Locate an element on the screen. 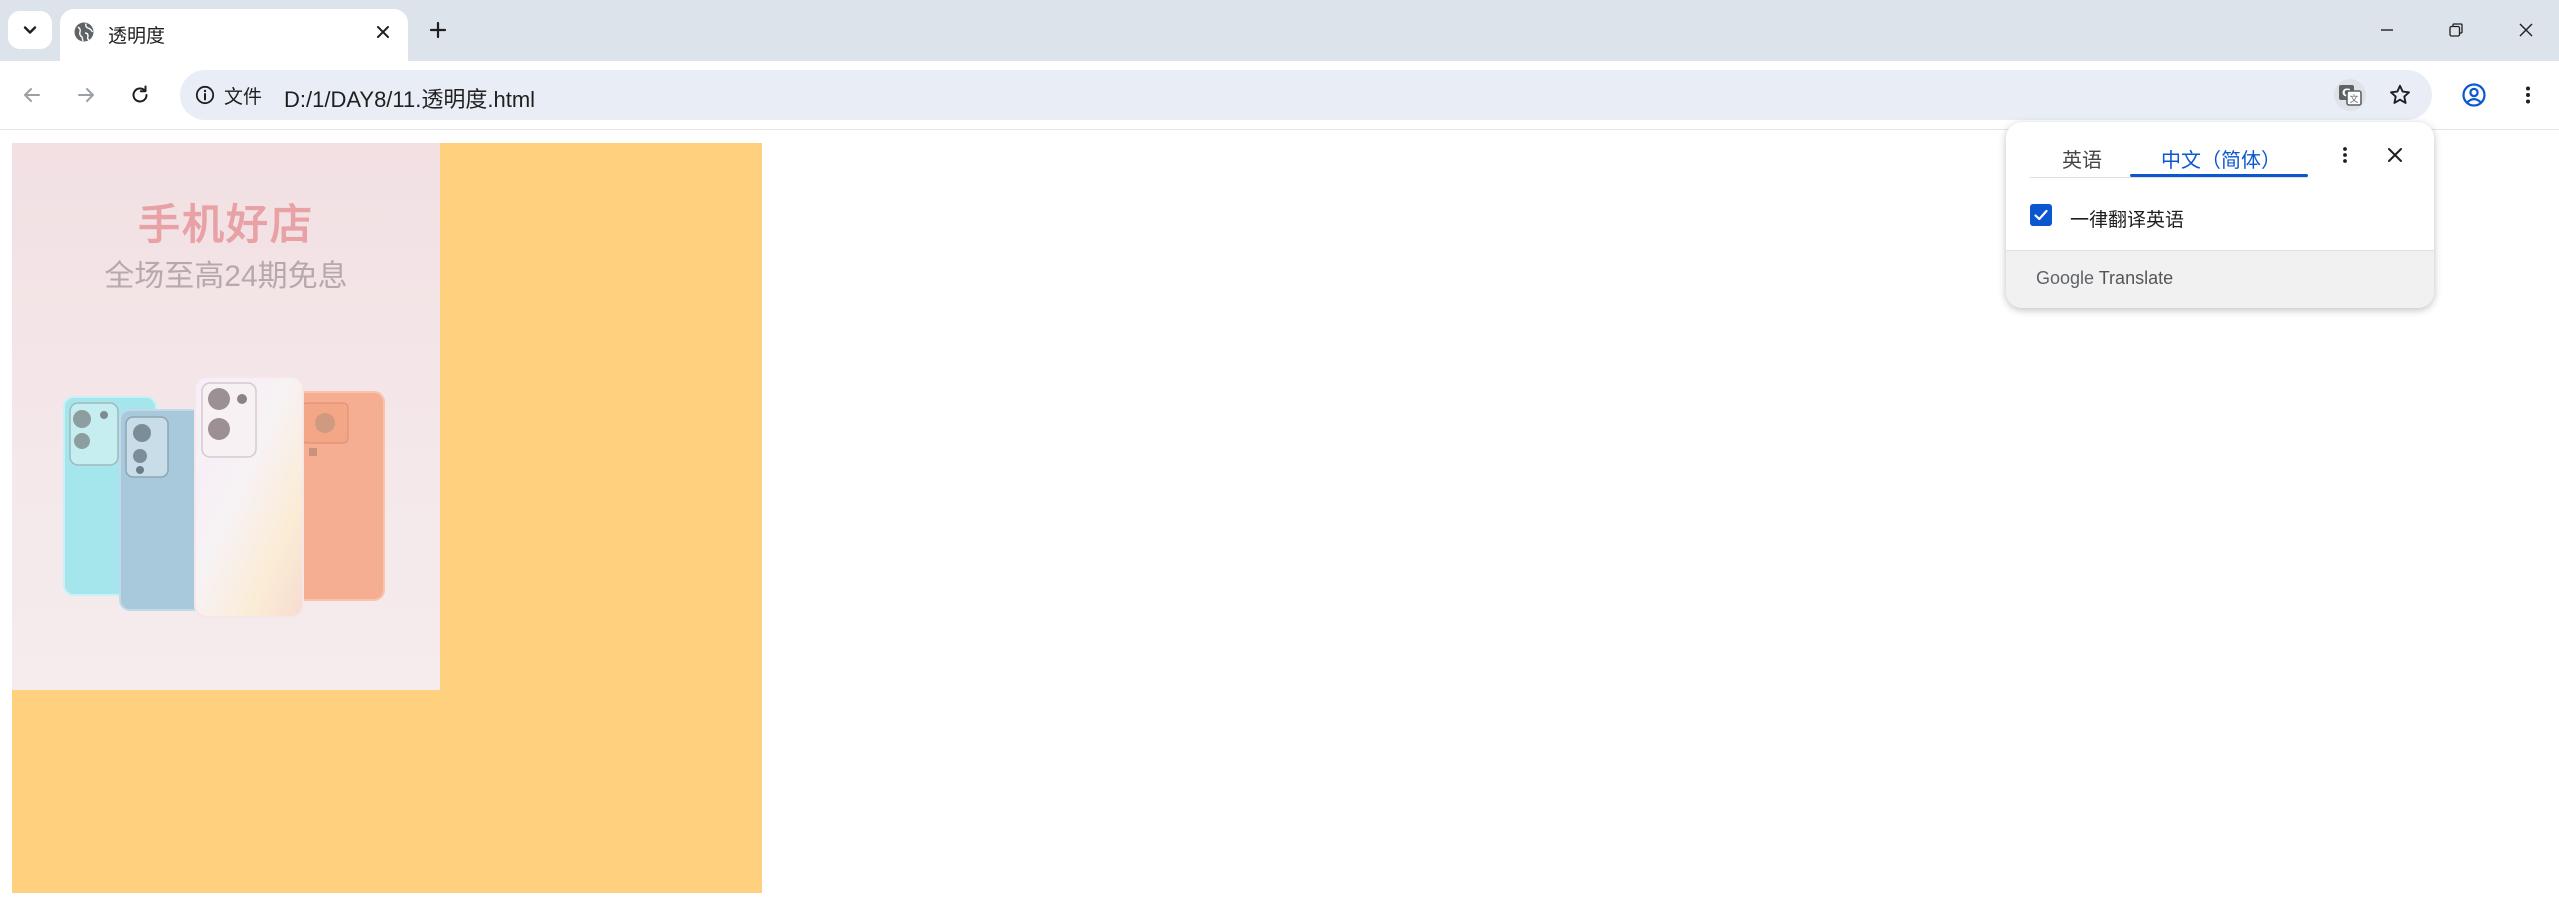 The height and width of the screenshot is (913, 2559). svg-text: 文 is located at coordinates (2353, 99).